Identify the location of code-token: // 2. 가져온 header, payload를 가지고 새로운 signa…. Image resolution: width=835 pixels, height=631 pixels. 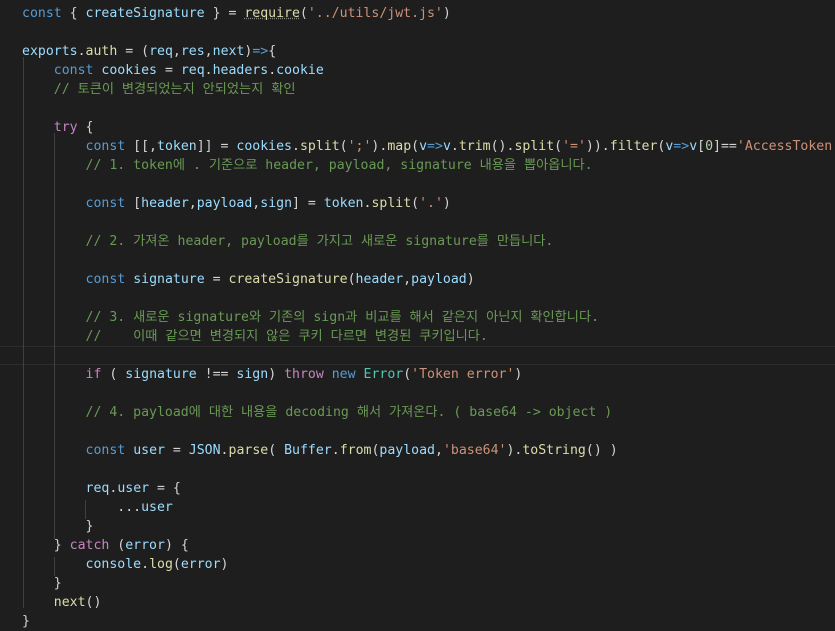
(319, 241).